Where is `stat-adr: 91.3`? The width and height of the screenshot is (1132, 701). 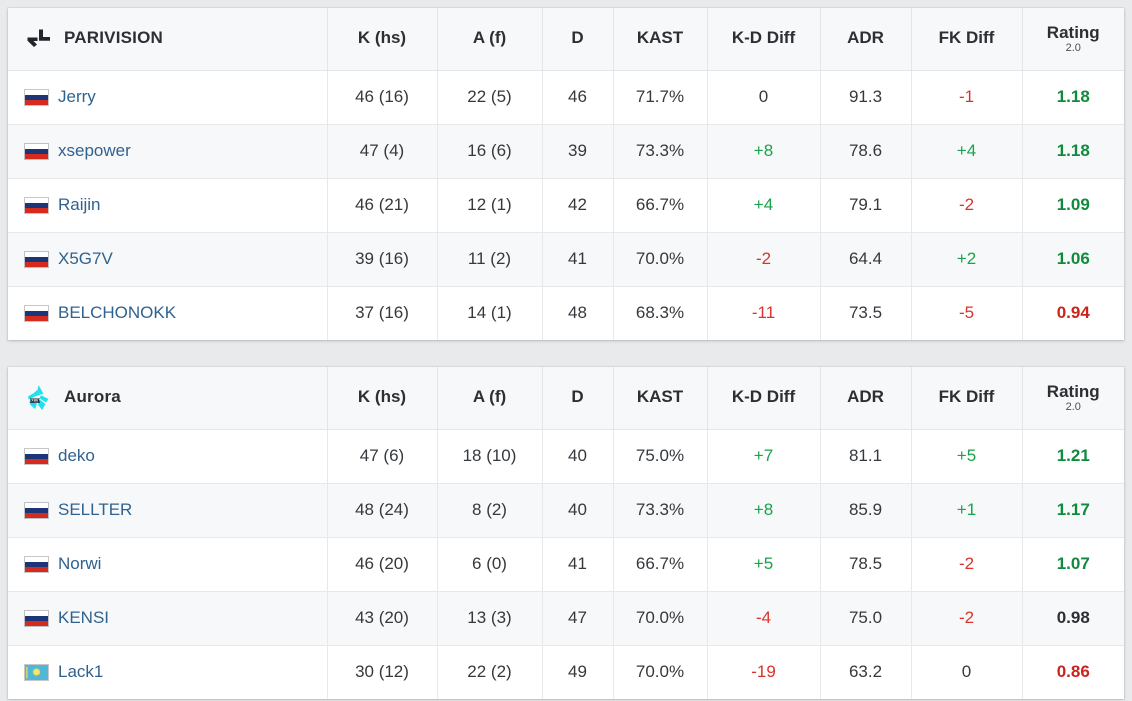
stat-adr: 91.3 is located at coordinates (866, 97).